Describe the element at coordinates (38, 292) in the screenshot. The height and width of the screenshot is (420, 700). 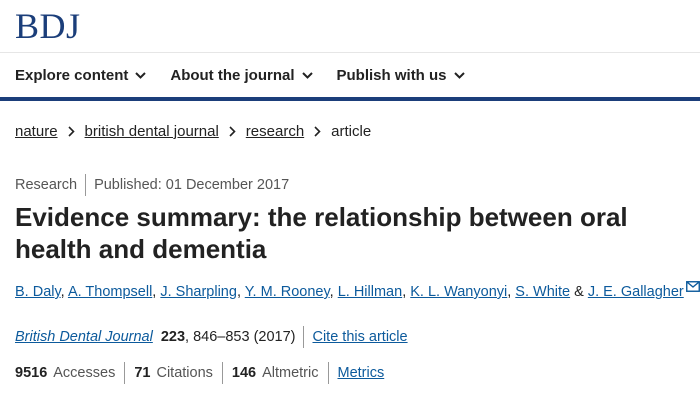
I see `author-link: B. Daly` at that location.